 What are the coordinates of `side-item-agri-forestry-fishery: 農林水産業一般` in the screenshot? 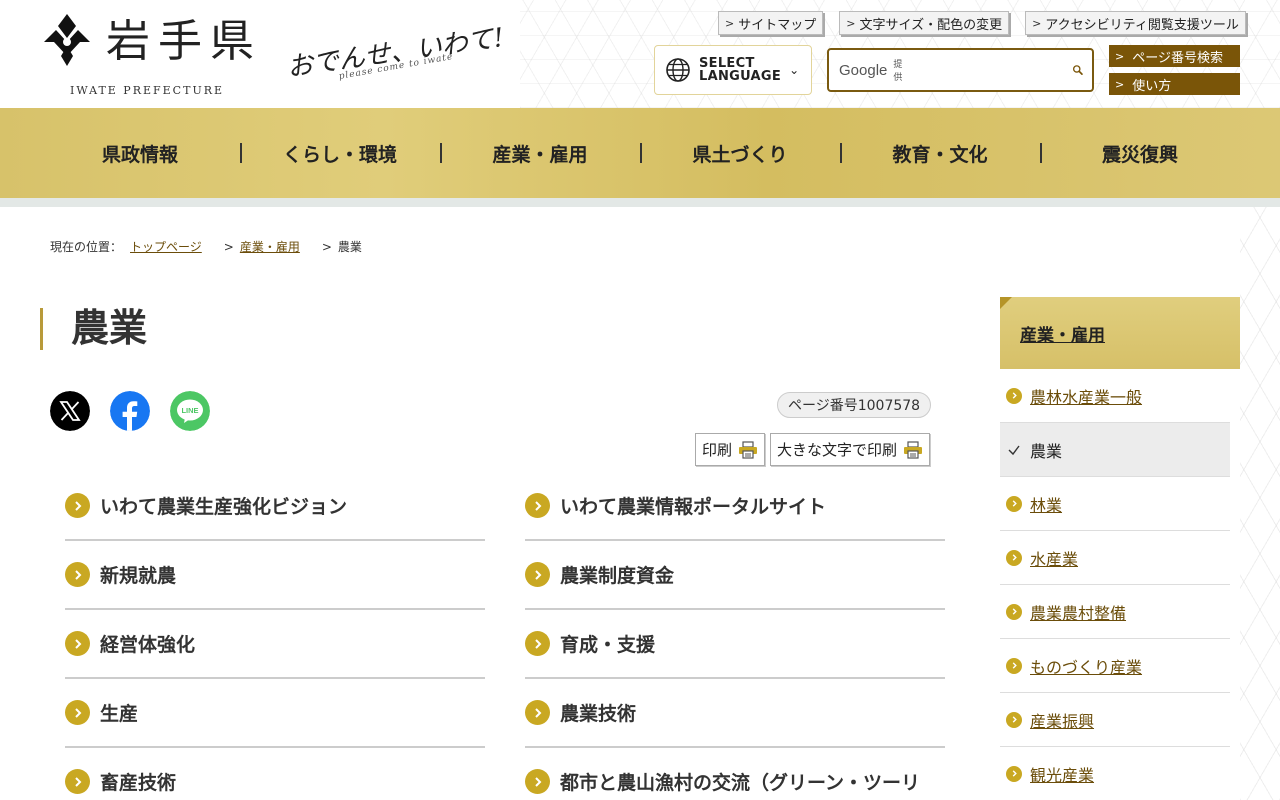 It's located at (1115, 396).